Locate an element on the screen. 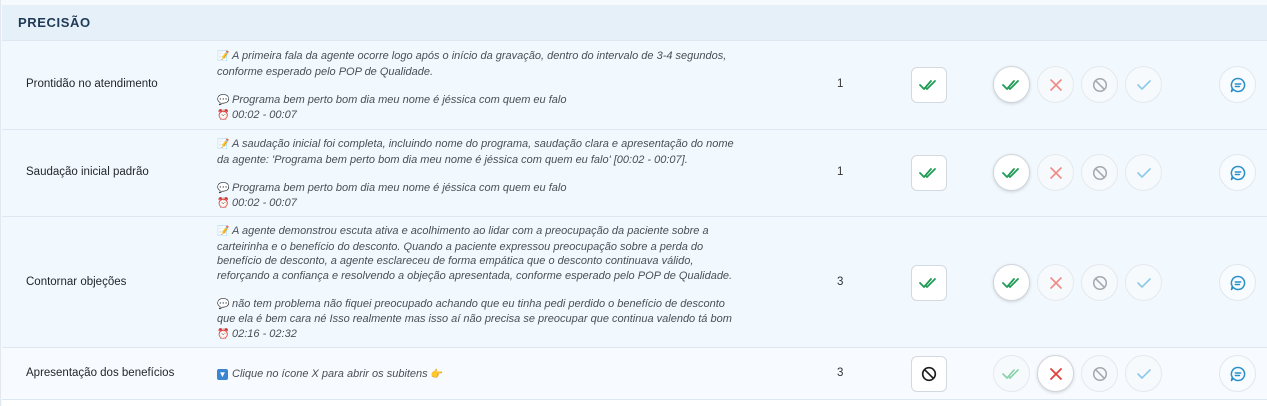  criterion-label: Saudação inicial padrão is located at coordinates (87, 172).